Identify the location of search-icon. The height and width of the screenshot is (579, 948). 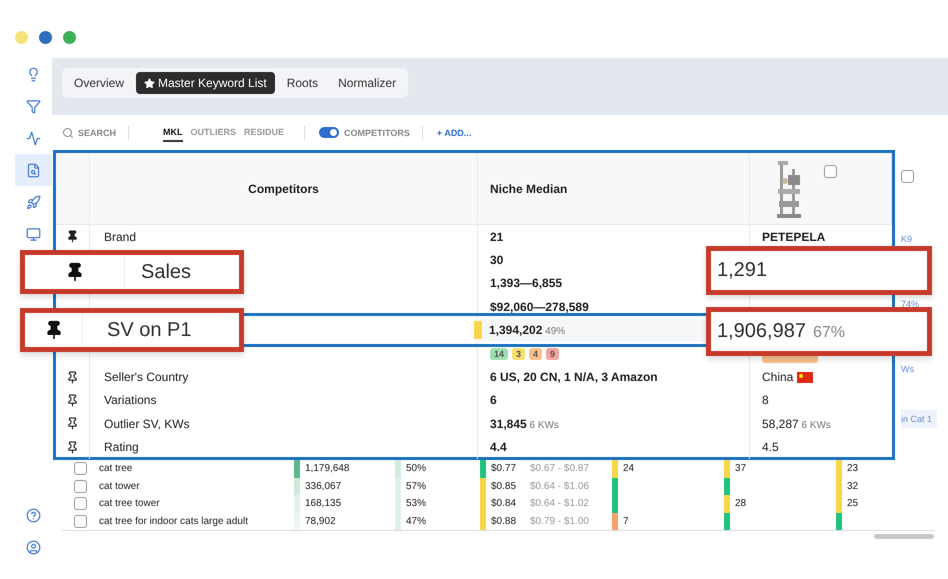
(68, 132).